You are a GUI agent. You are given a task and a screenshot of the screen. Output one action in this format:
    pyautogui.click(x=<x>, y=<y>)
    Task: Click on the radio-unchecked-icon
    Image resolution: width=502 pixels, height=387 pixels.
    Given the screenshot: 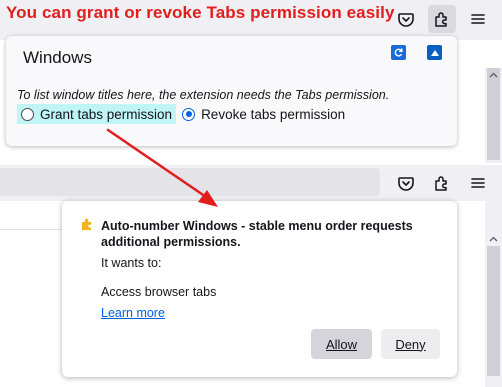 What is the action you would take?
    pyautogui.click(x=27, y=114)
    